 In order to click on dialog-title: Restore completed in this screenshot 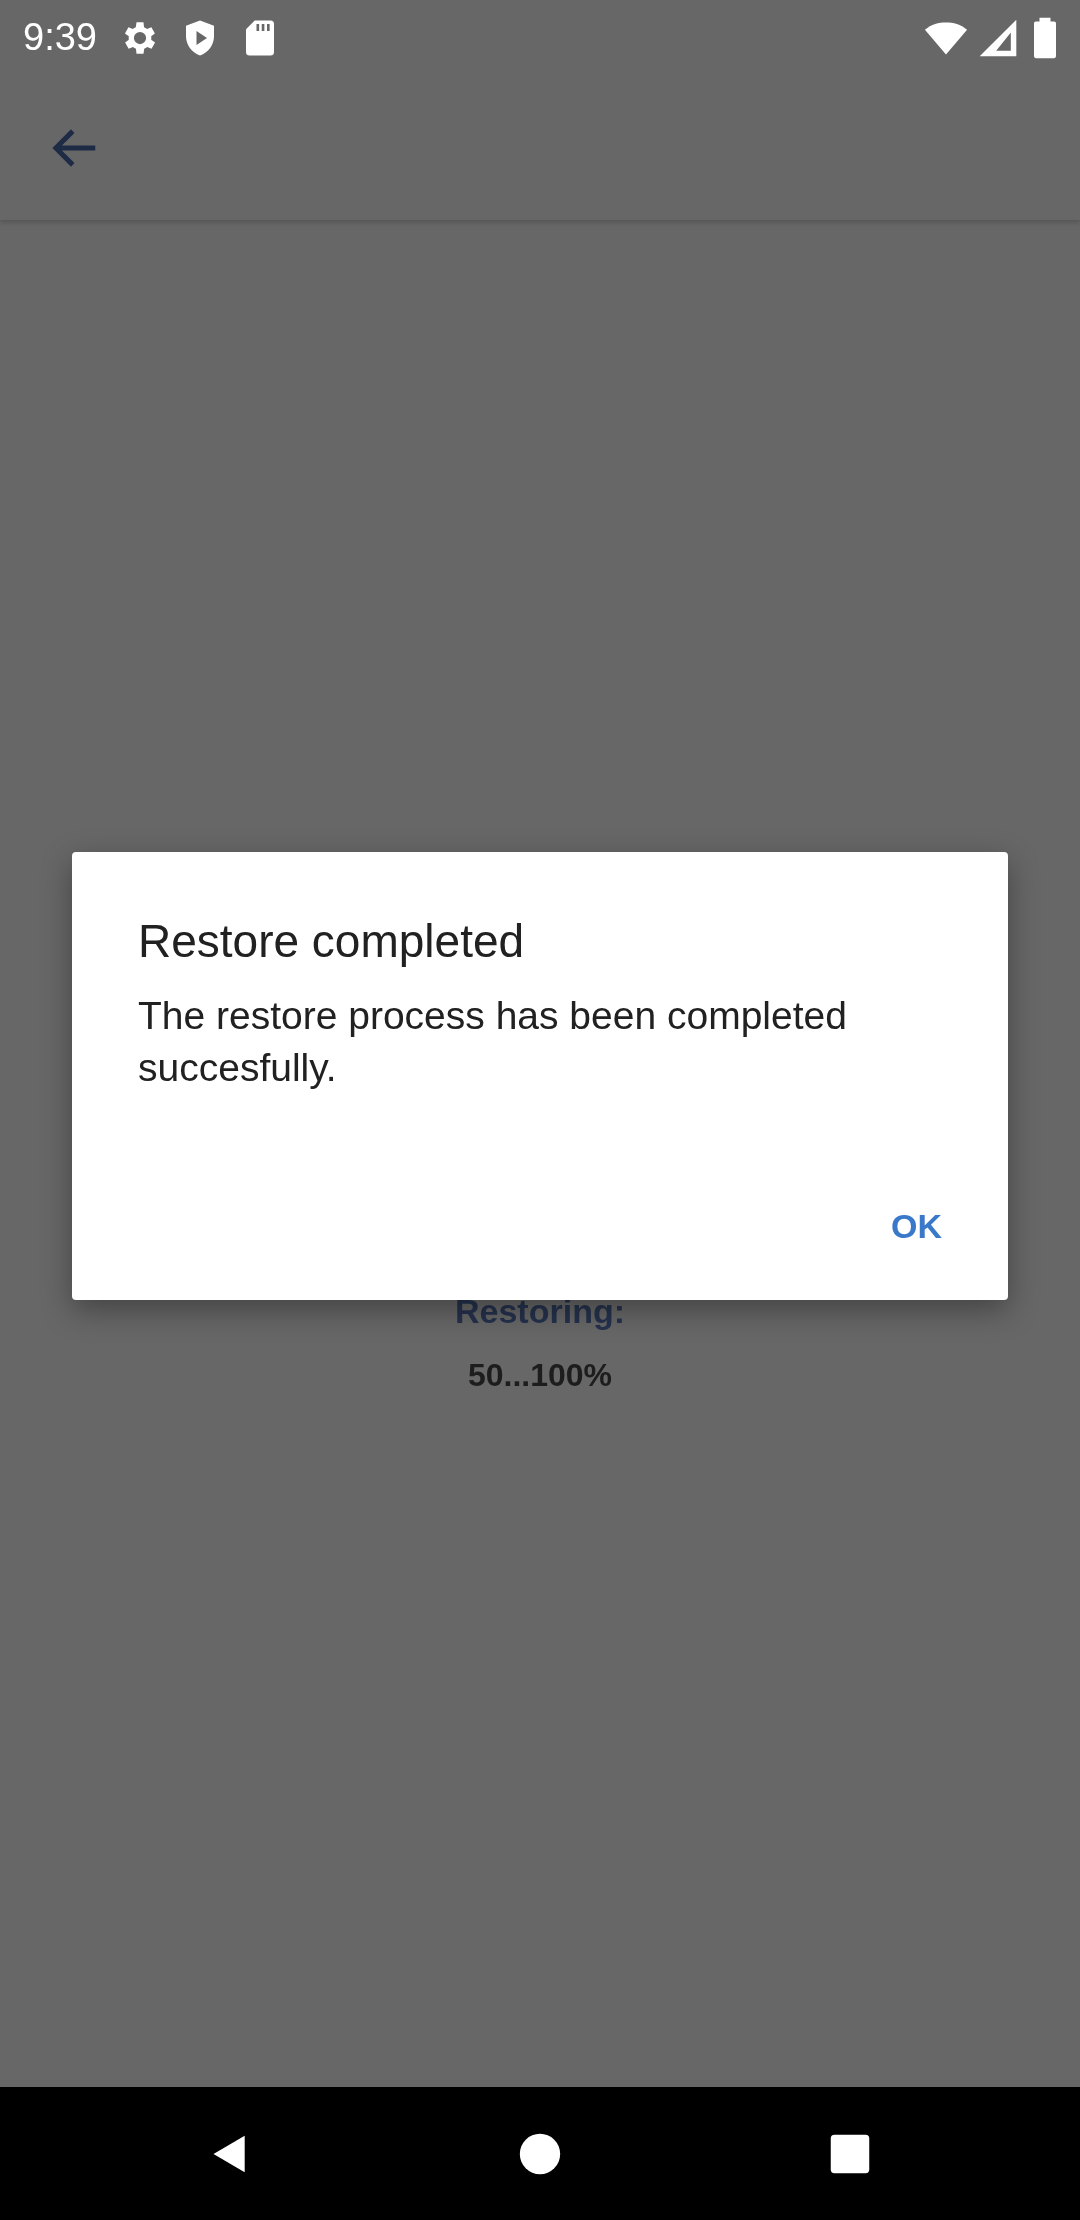, I will do `click(332, 941)`.